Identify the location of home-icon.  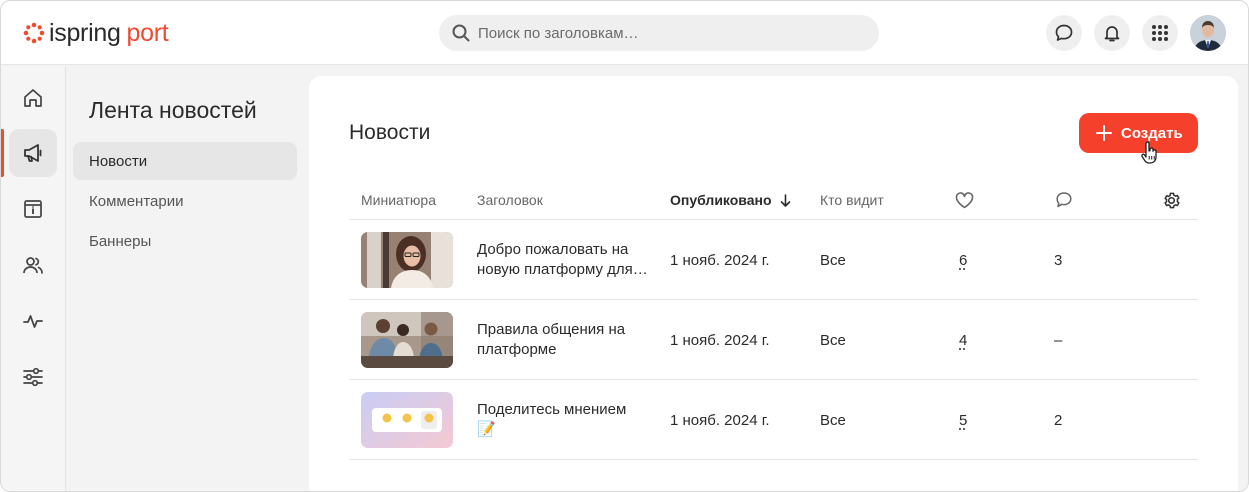
(33, 98).